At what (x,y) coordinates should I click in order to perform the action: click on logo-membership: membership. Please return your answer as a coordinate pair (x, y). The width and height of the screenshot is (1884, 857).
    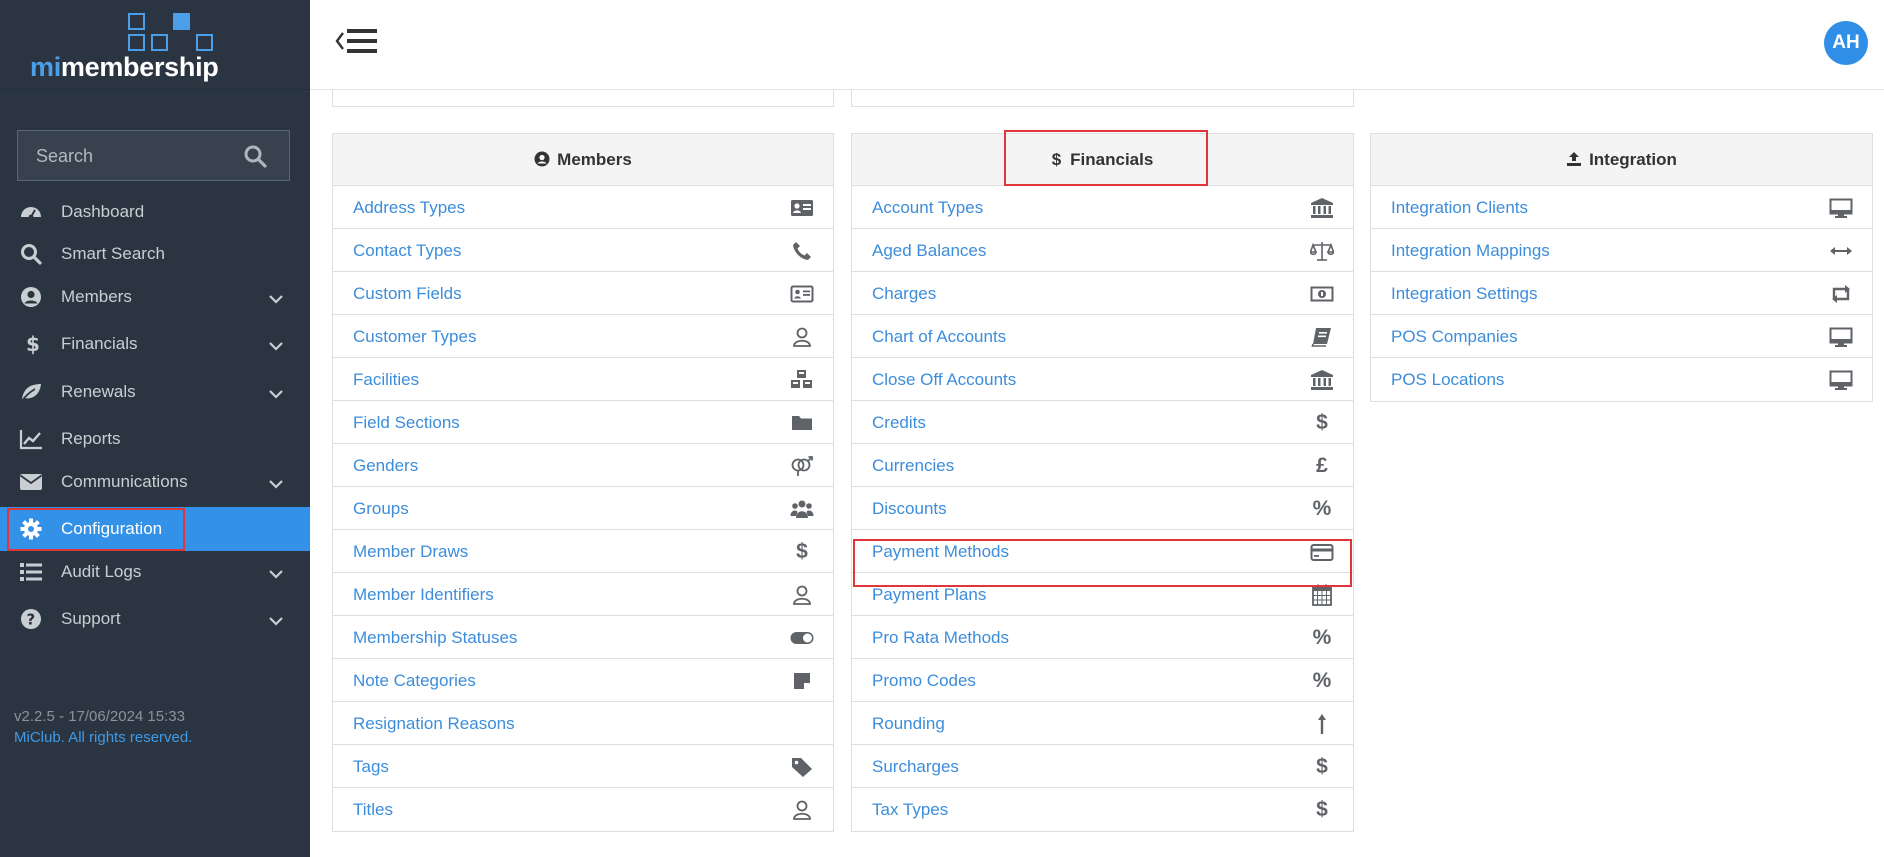
    Looking at the image, I should click on (139, 67).